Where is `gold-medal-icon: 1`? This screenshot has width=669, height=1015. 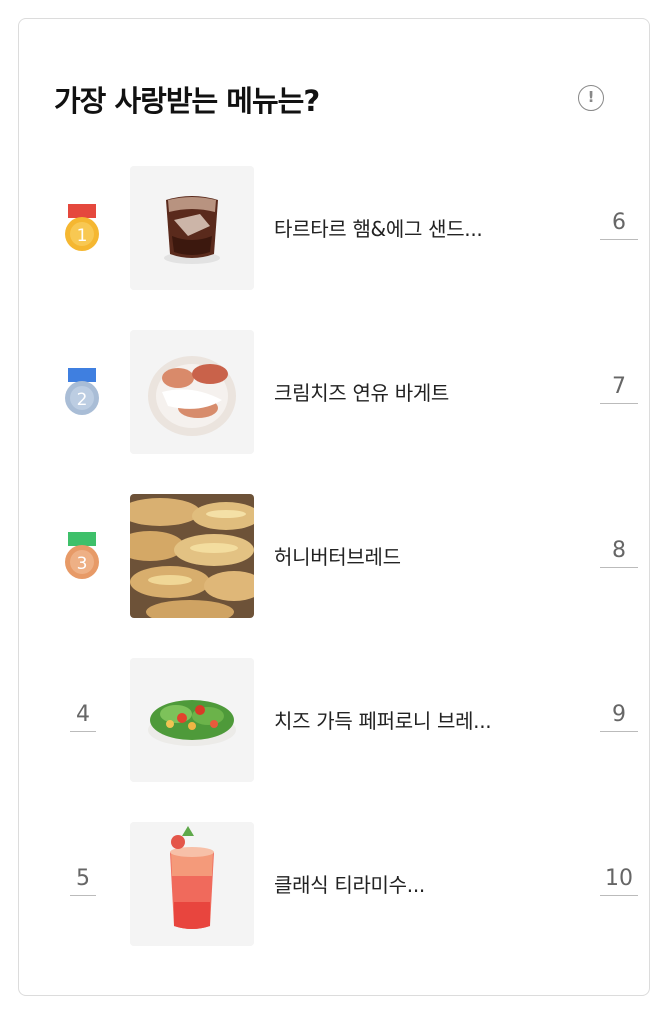
gold-medal-icon: 1 is located at coordinates (82, 227).